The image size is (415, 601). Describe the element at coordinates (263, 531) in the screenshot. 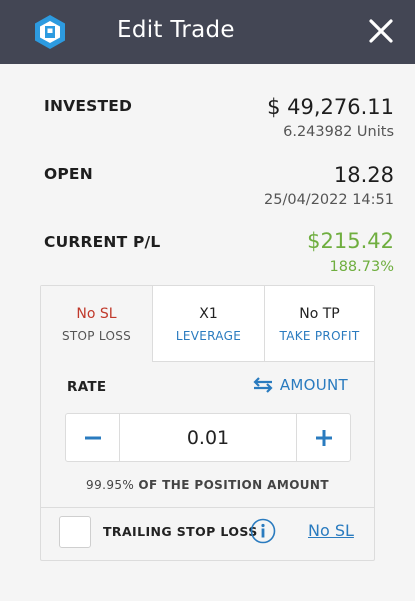

I see `info-icon` at that location.